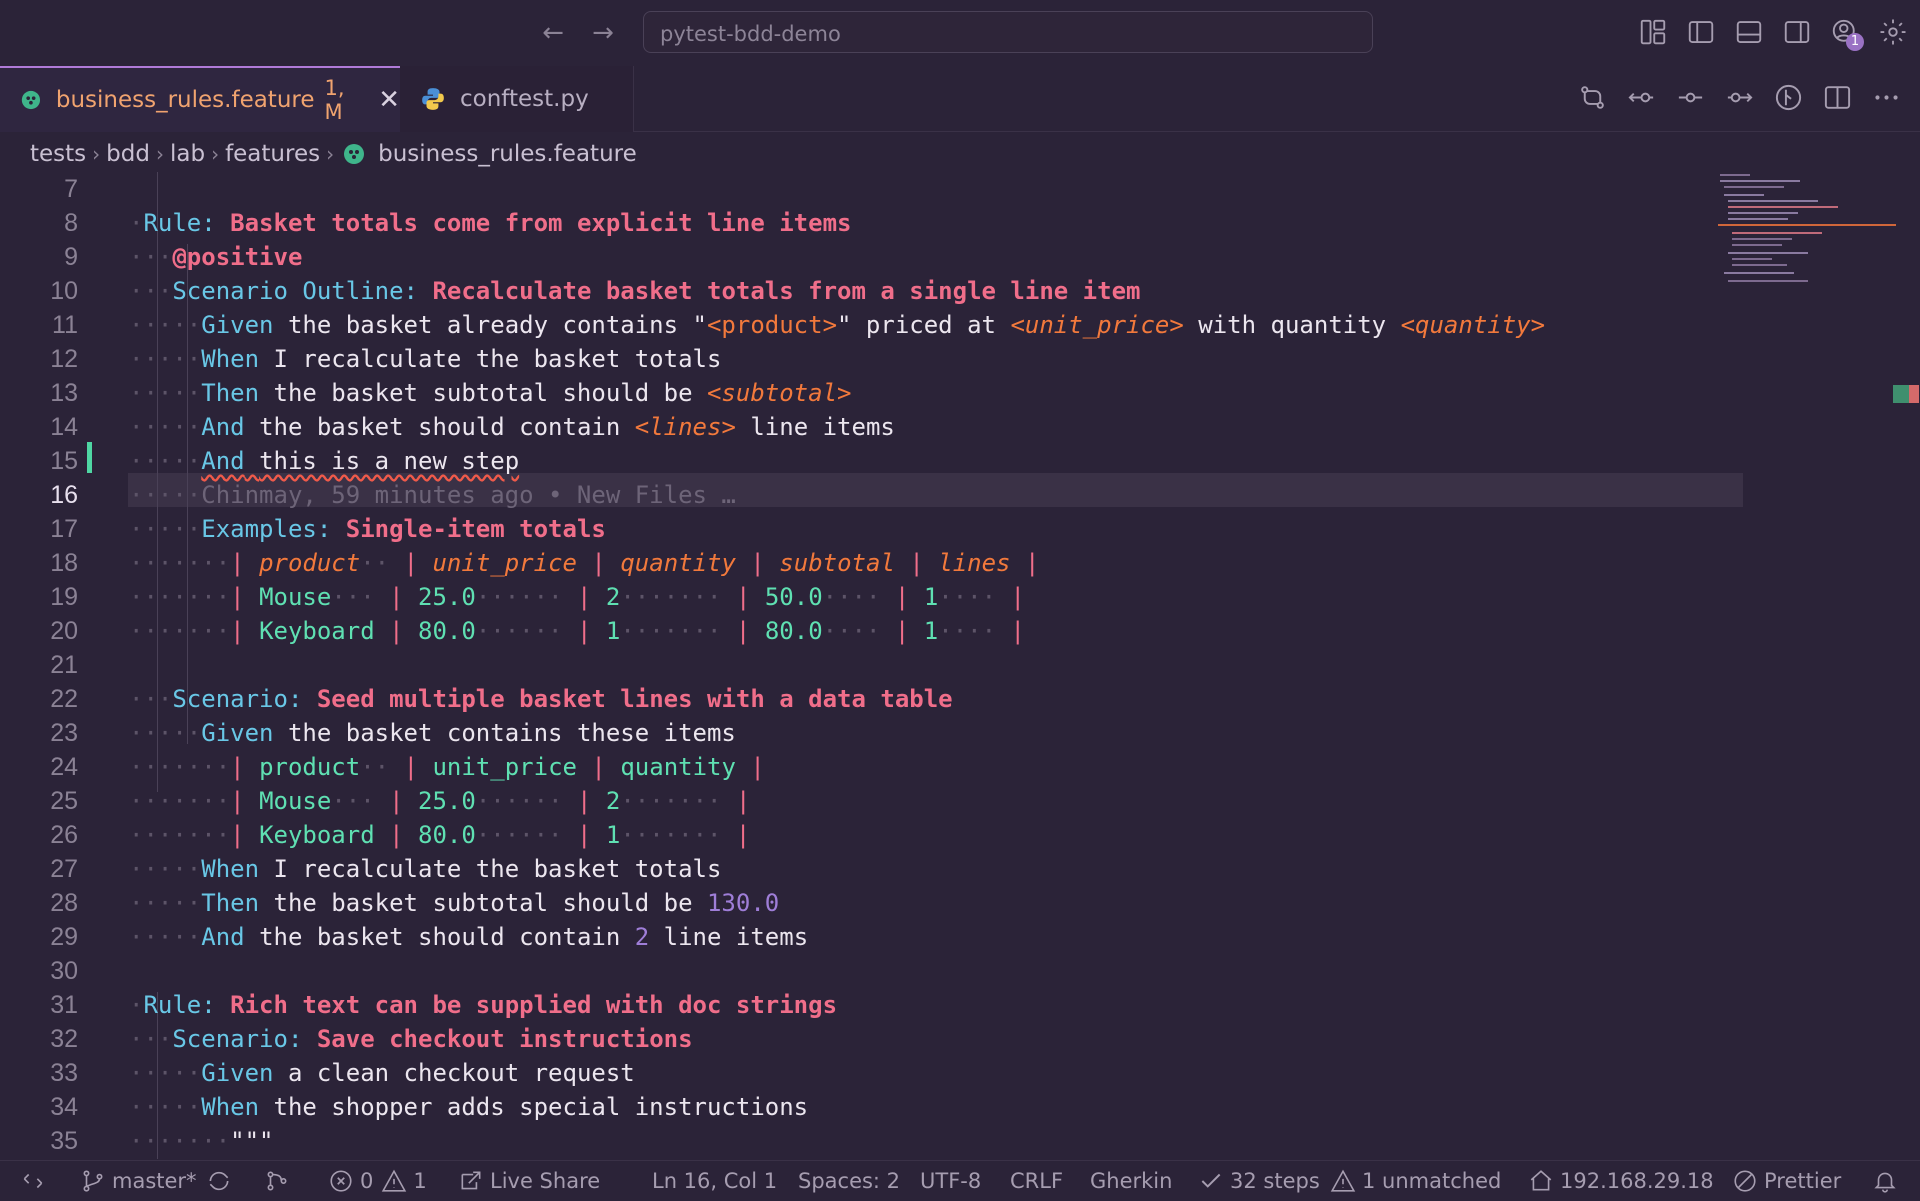 This screenshot has width=1920, height=1201. Describe the element at coordinates (1893, 32) in the screenshot. I see `settings-gear-icon` at that location.